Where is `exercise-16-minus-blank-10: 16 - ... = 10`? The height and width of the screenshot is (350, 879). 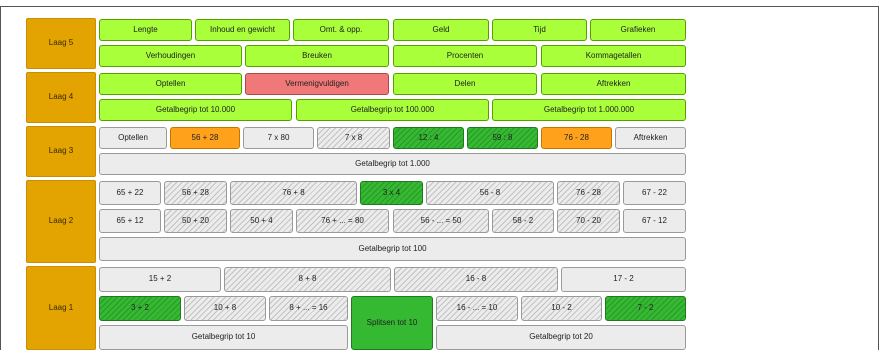 exercise-16-minus-blank-10: 16 - ... = 10 is located at coordinates (477, 308).